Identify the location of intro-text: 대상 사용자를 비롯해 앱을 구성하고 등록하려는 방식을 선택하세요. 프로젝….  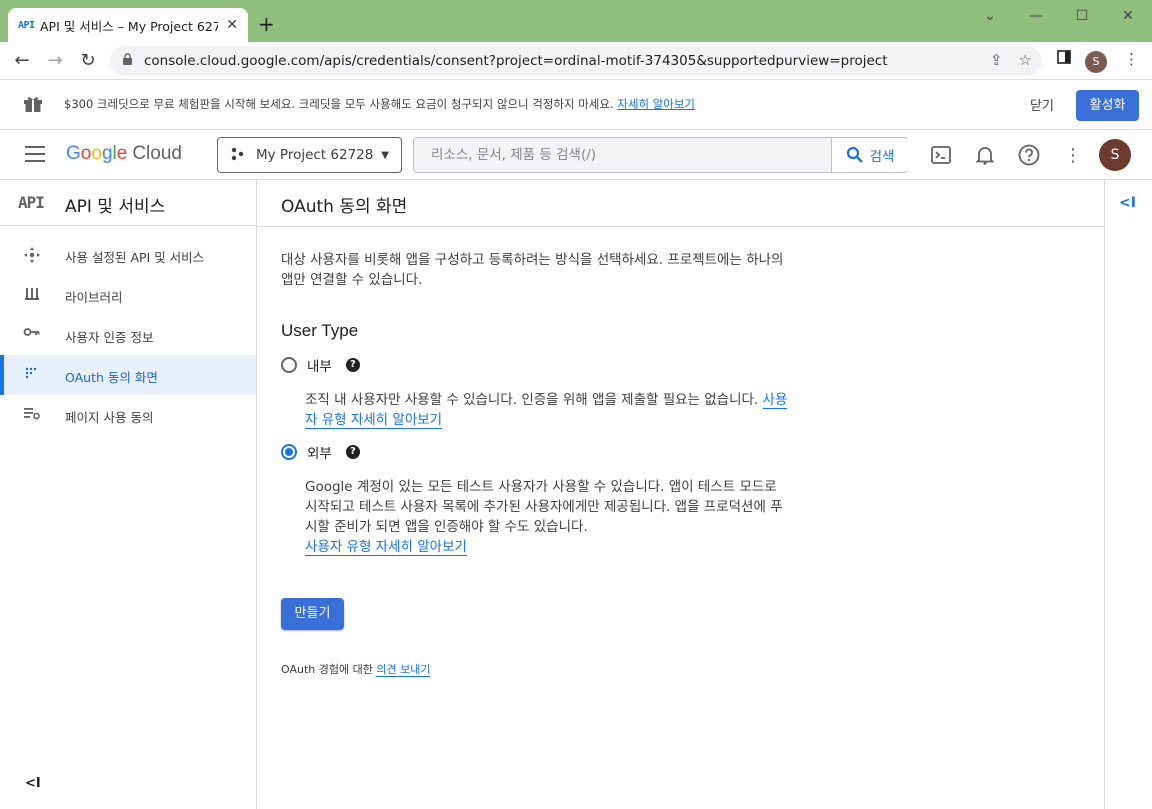
(532, 270).